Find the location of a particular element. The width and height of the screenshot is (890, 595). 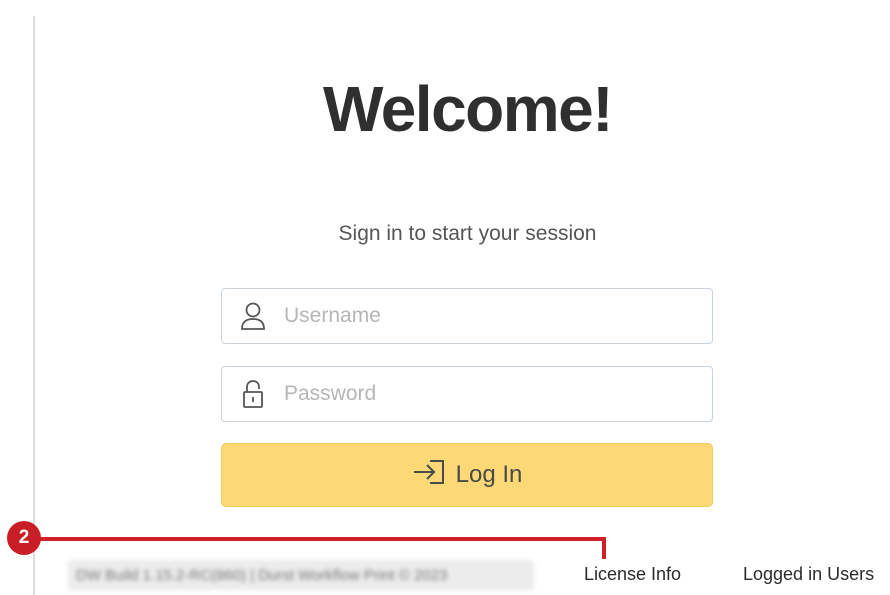

username-field-container is located at coordinates (467, 316).